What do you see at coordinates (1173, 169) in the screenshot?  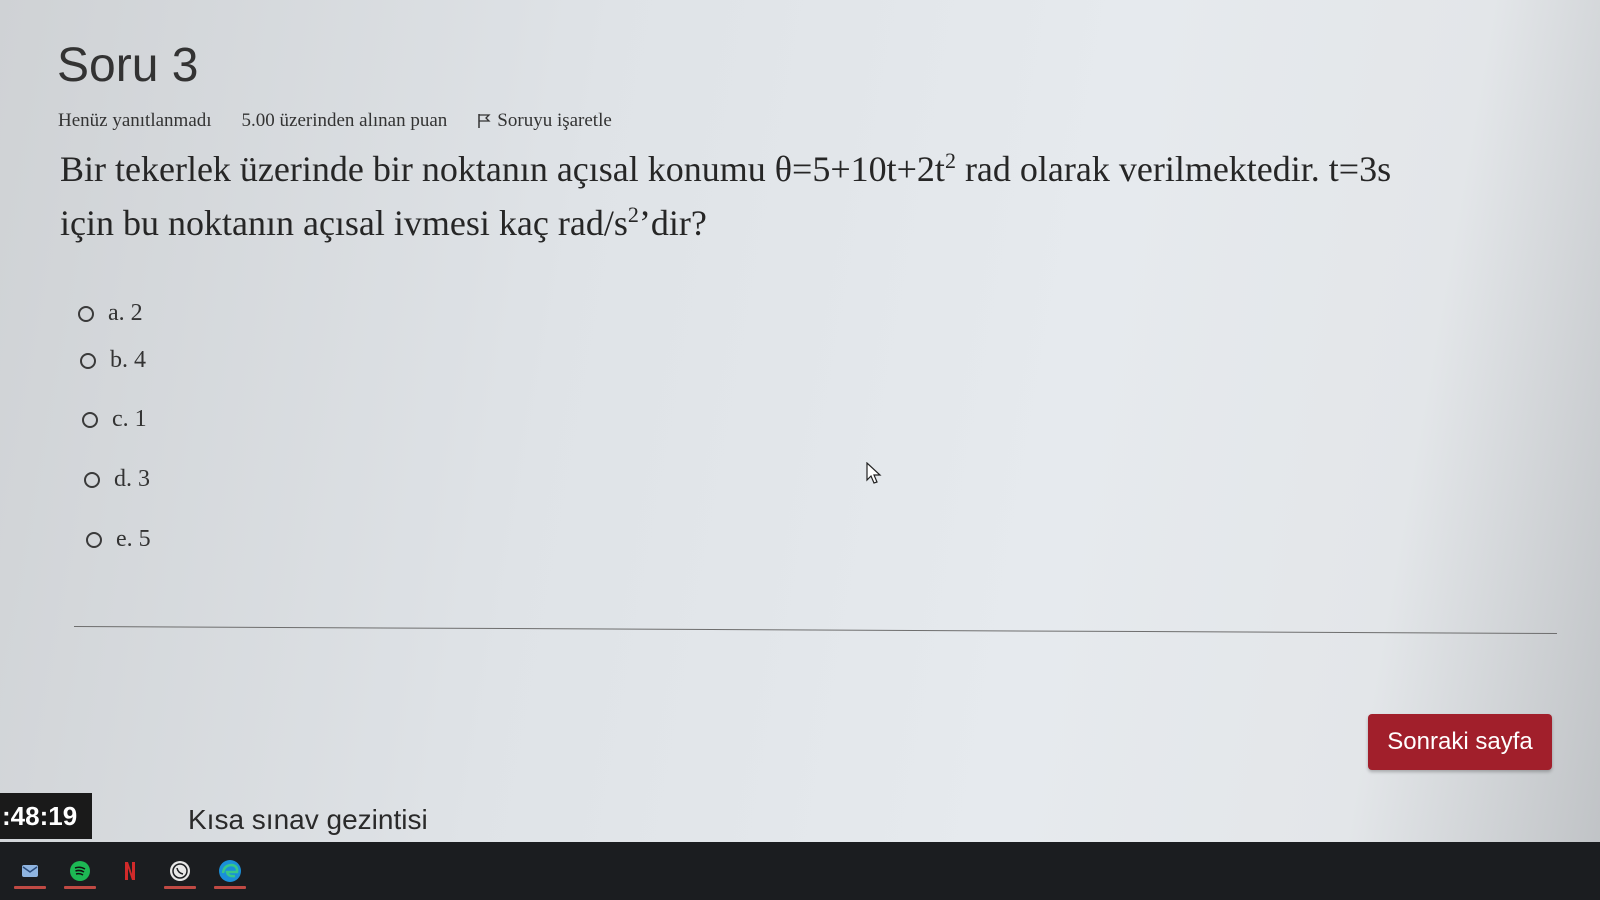 I see `question-text-part: rad olarak verilmektedir. t=3s` at bounding box center [1173, 169].